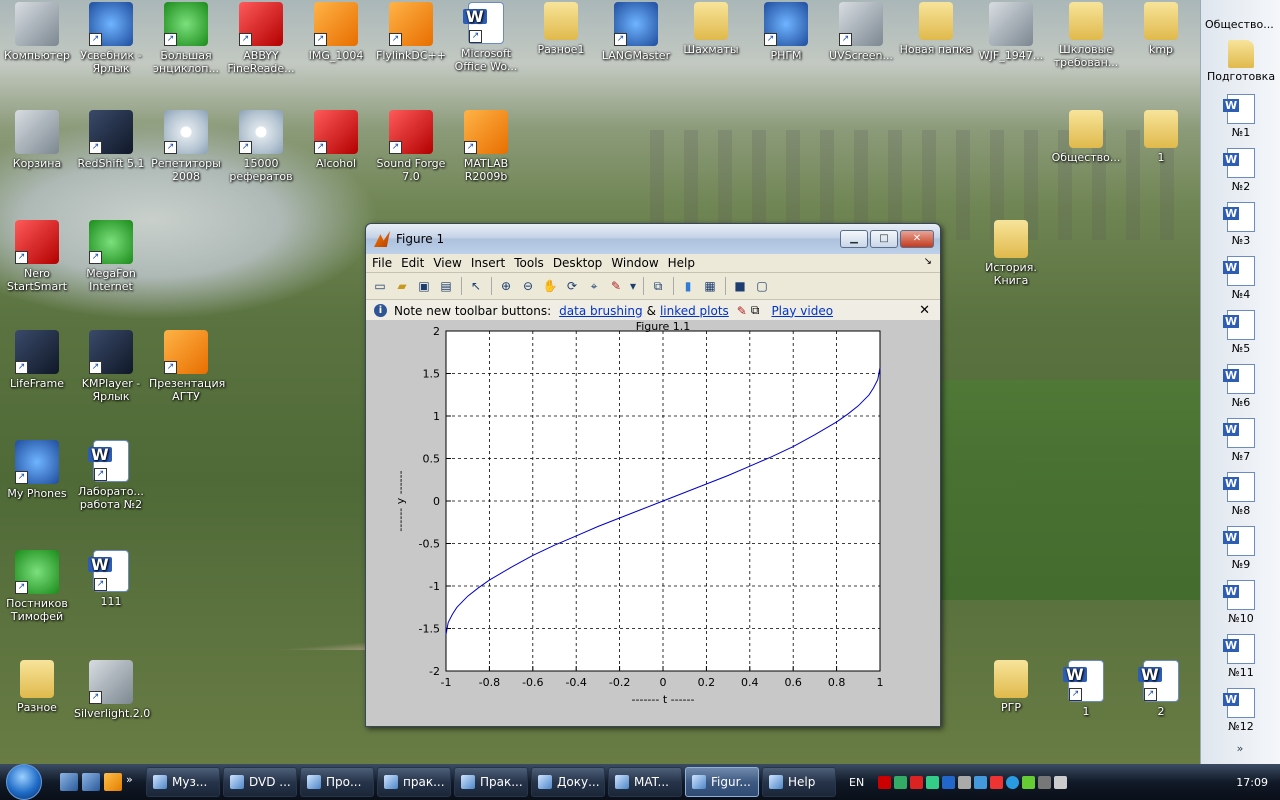 The height and width of the screenshot is (800, 1280). What do you see at coordinates (634, 263) in the screenshot?
I see `menu-window: Window` at bounding box center [634, 263].